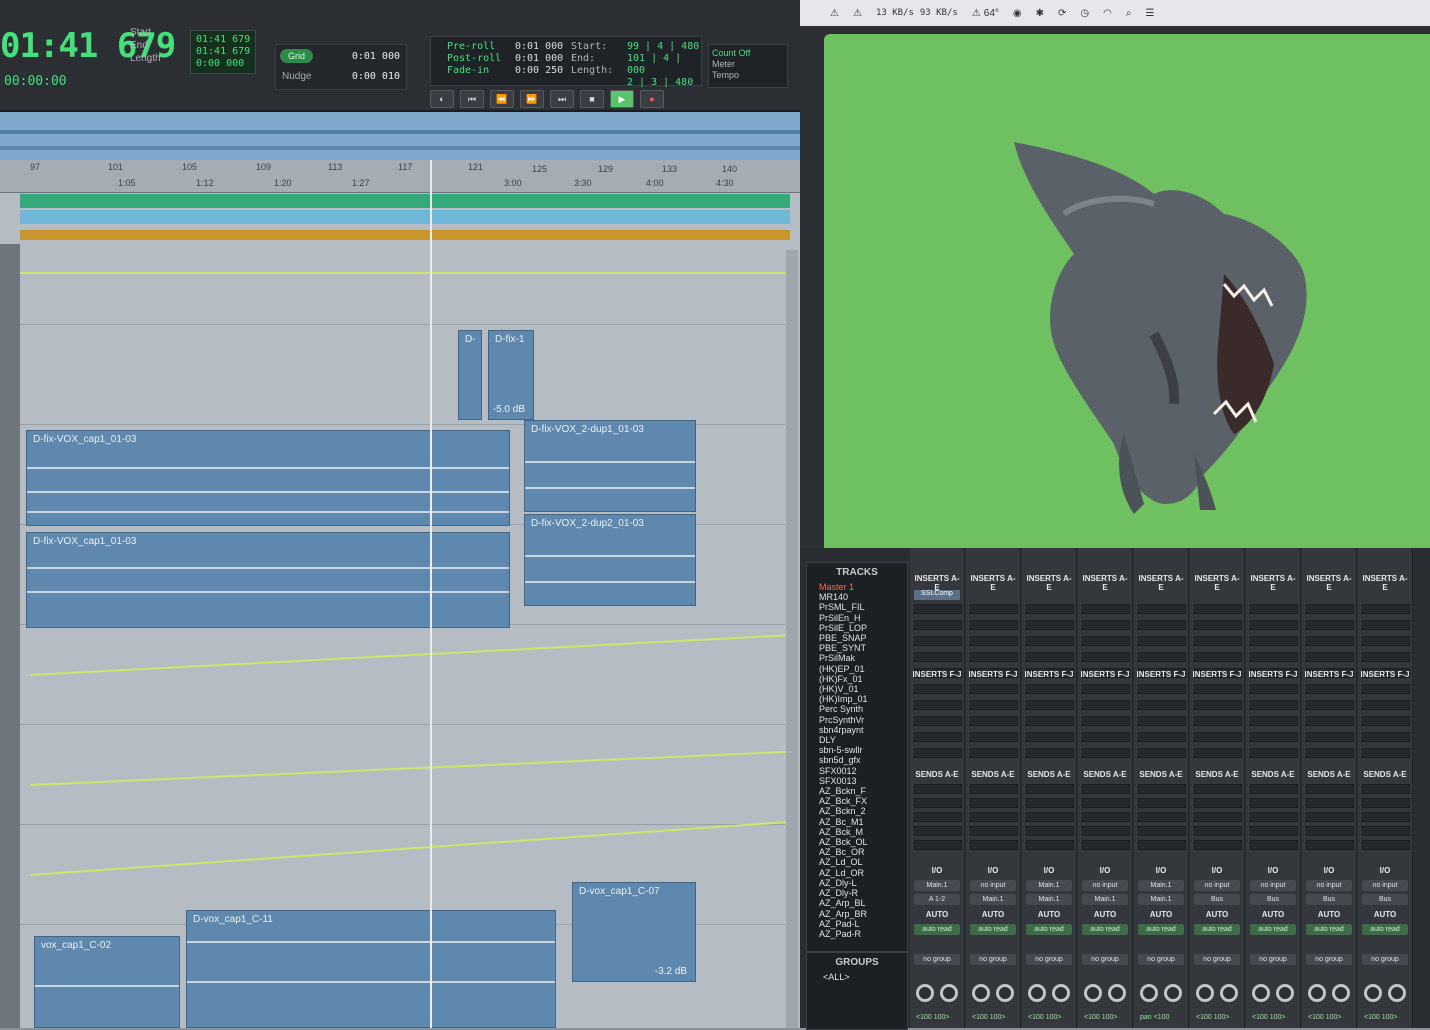 The height and width of the screenshot is (1030, 1430). What do you see at coordinates (857, 13) in the screenshot?
I see `warning-icon: ⚠` at bounding box center [857, 13].